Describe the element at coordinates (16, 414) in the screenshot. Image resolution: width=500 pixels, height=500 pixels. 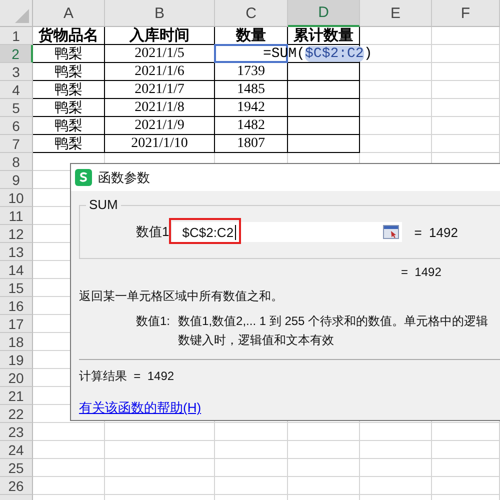
I see `row-header: 22` at that location.